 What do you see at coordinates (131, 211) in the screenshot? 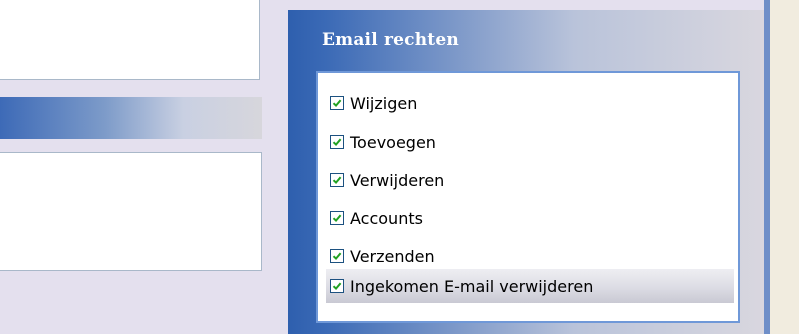
I see `left-panel-bottom` at bounding box center [131, 211].